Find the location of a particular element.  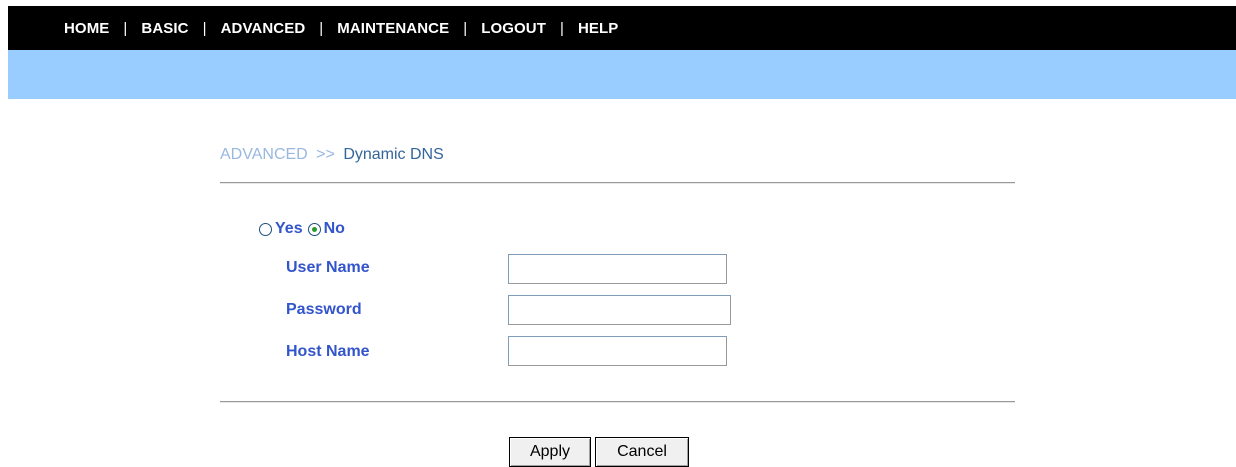

nav-help: HELP is located at coordinates (598, 28).